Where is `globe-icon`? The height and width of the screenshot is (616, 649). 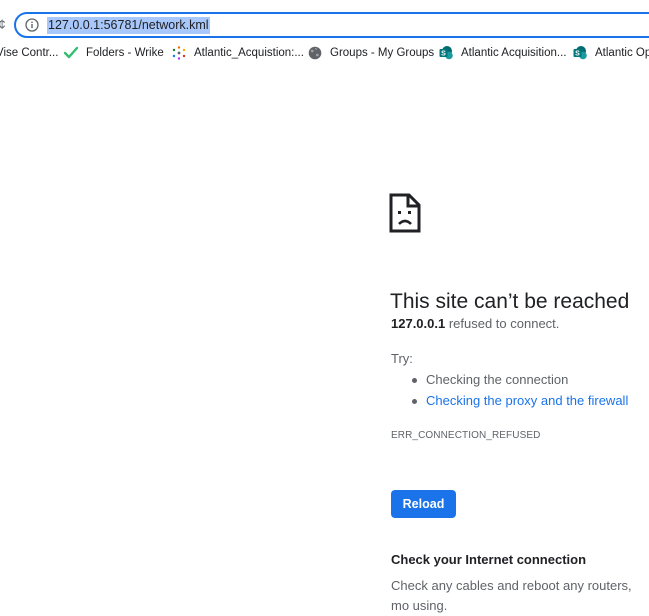
globe-icon is located at coordinates (315, 53).